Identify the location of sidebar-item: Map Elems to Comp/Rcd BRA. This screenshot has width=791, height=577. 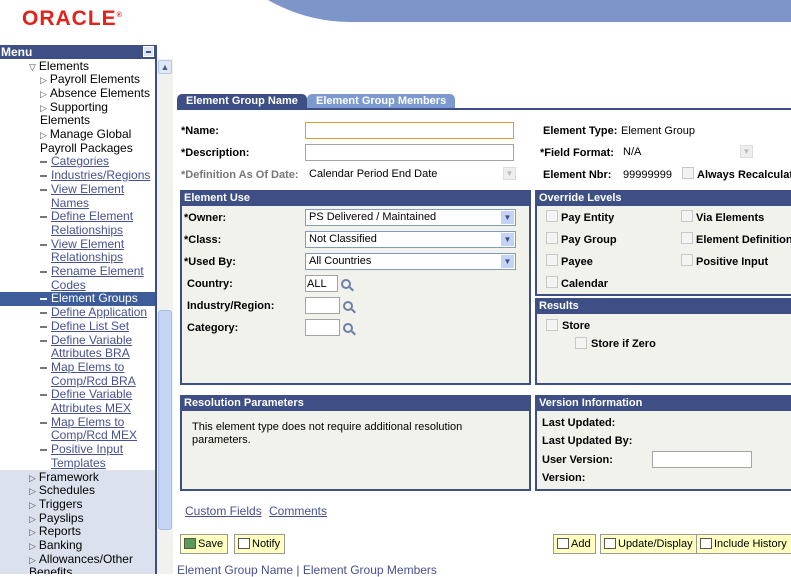
(77, 374).